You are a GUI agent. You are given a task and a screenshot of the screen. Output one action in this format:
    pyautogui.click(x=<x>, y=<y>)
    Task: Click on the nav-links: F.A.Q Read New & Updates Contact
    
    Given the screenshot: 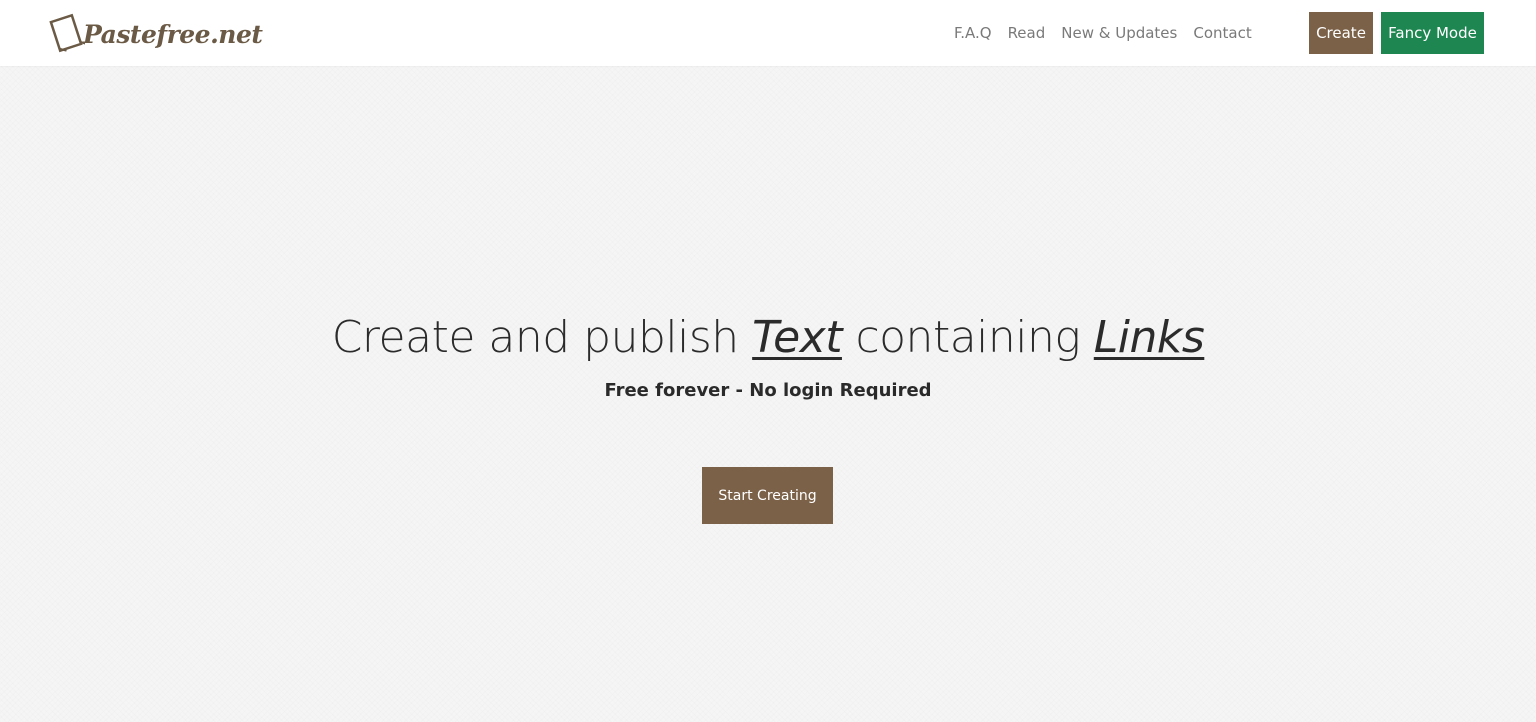 What is the action you would take?
    pyautogui.click(x=1111, y=33)
    